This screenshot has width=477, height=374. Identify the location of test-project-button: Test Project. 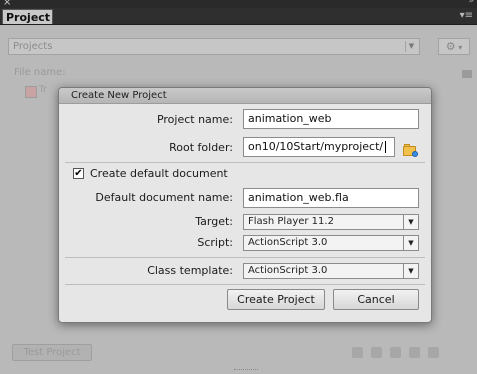
(52, 352).